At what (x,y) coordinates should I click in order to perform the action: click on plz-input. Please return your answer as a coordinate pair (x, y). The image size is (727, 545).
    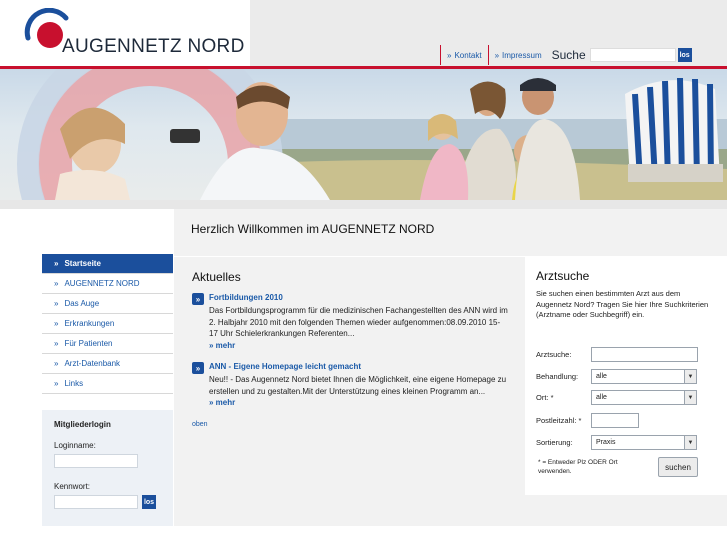
    Looking at the image, I should click on (615, 420).